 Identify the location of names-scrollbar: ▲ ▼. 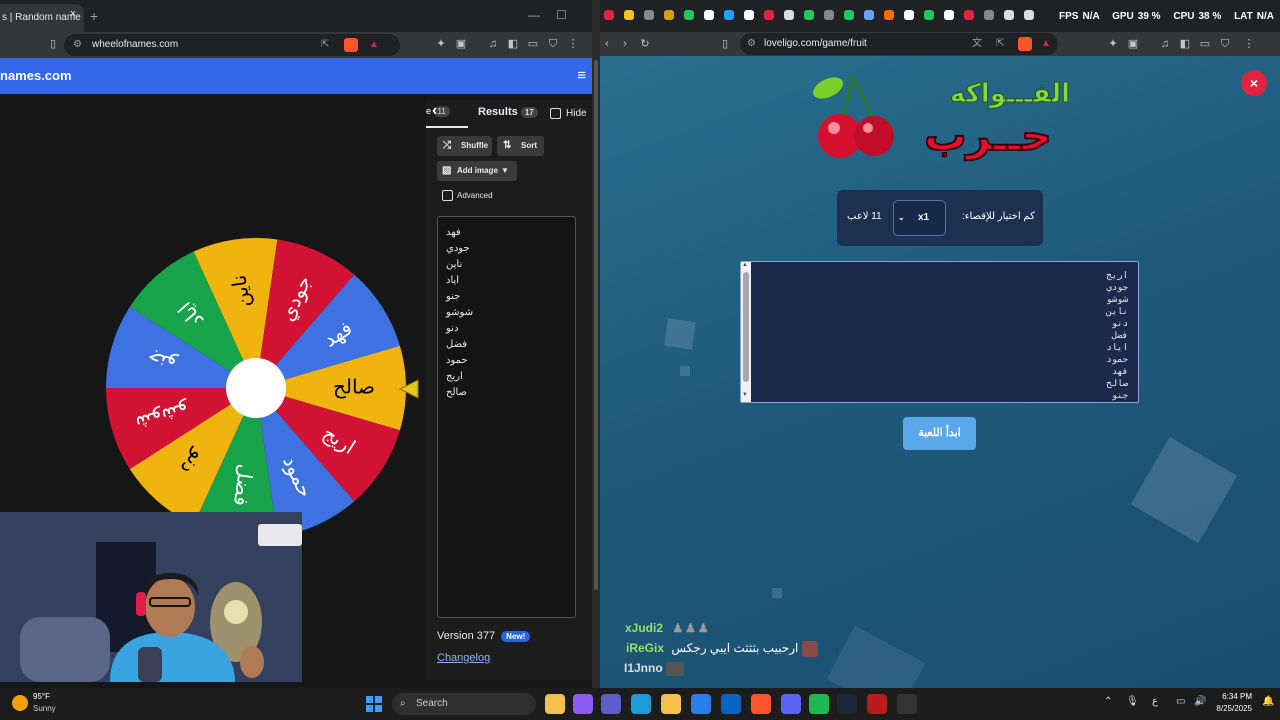
(746, 332).